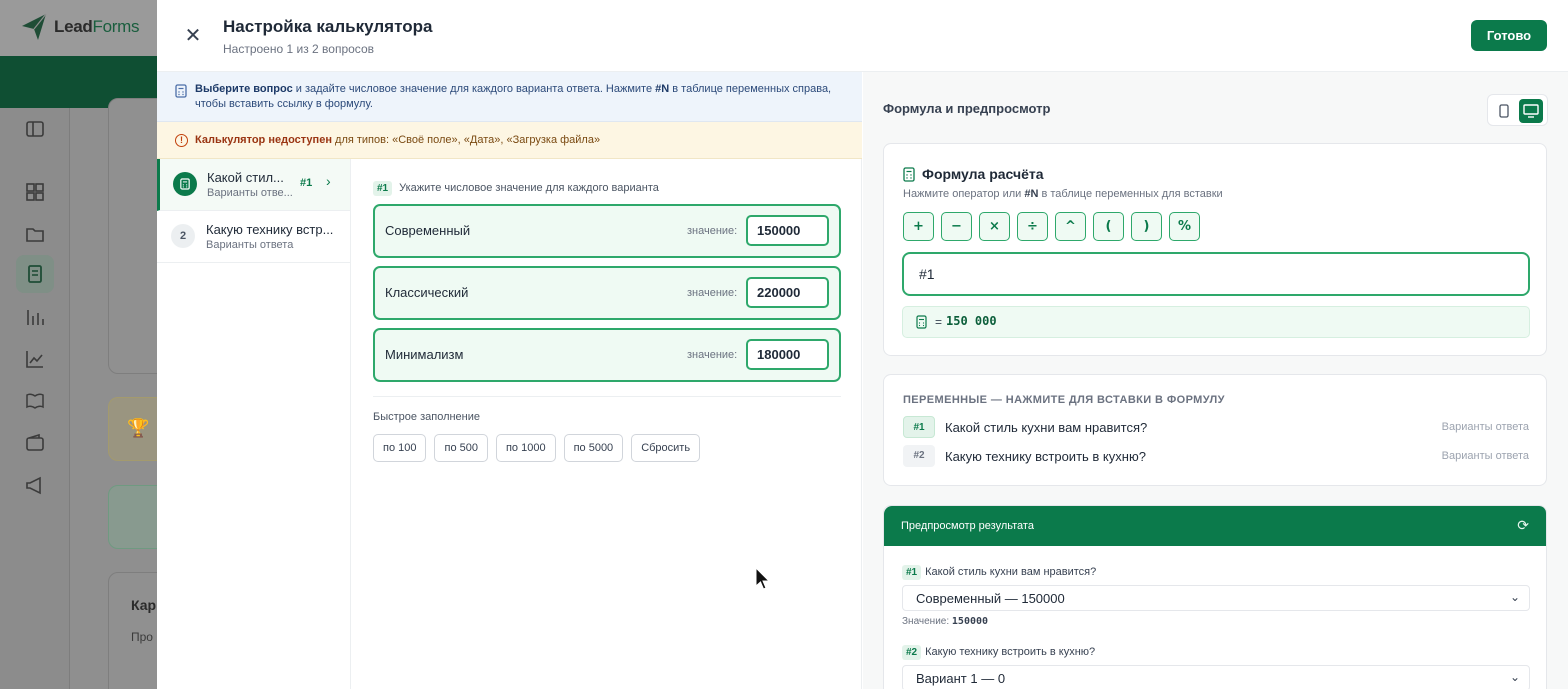 The width and height of the screenshot is (1568, 689). Describe the element at coordinates (939, 322) in the screenshot. I see `result-equals: =` at that location.